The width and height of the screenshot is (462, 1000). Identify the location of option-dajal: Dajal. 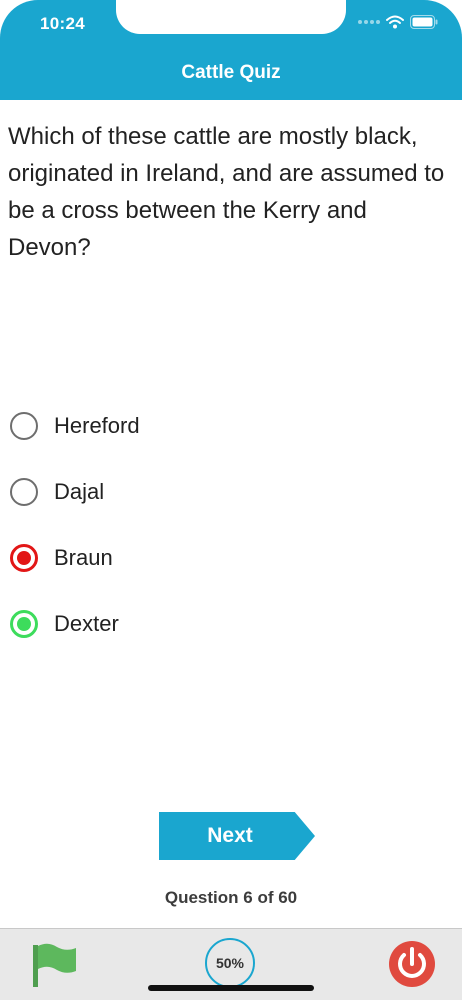
(230, 492).